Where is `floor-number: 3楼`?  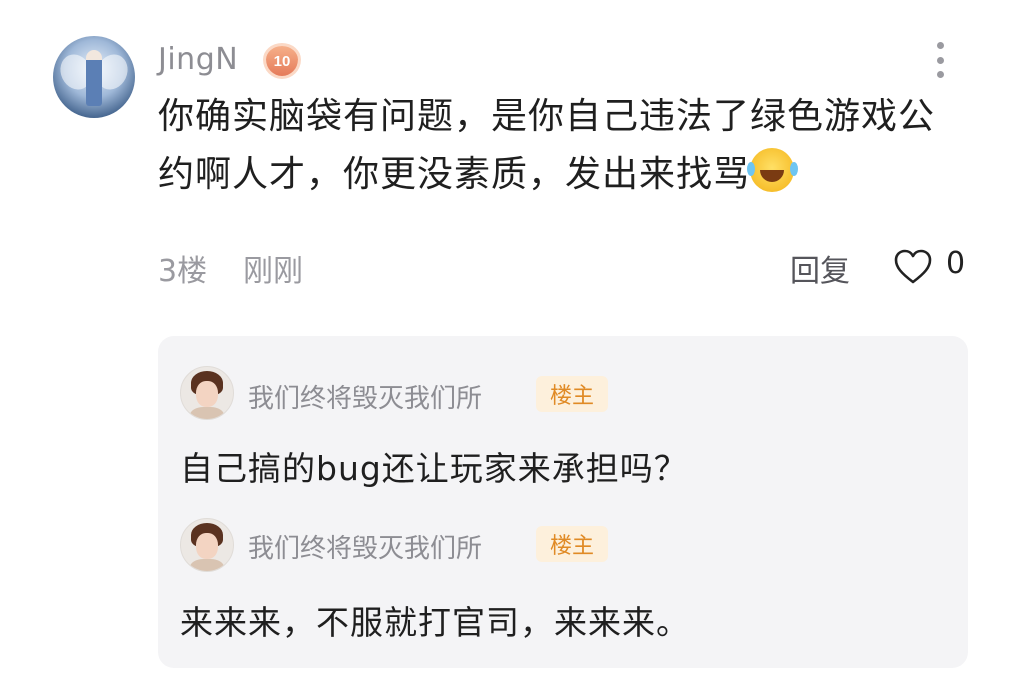 floor-number: 3楼 is located at coordinates (183, 271).